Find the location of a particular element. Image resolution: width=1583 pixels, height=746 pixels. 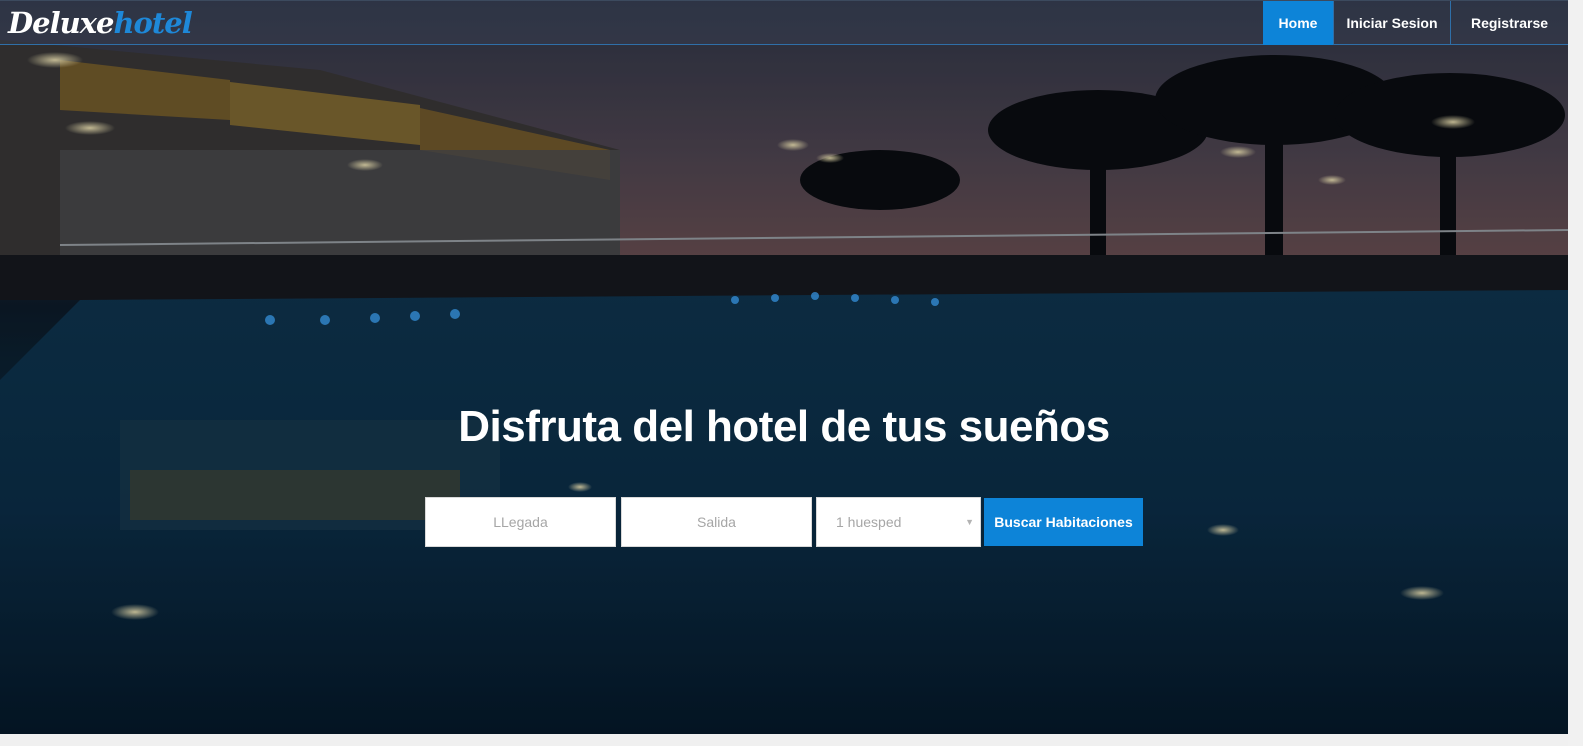

brand-logo-part2: hotel is located at coordinates (152, 23).